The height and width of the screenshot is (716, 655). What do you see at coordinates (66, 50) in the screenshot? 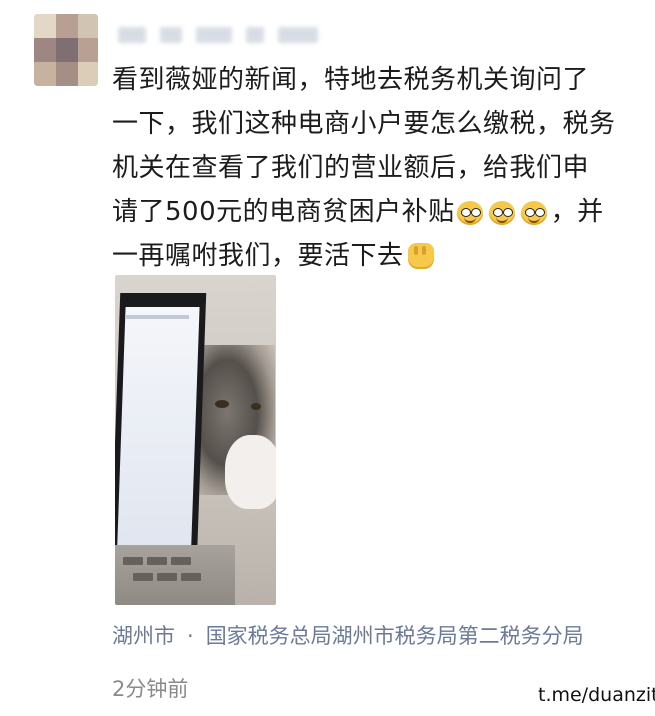
I see `author-avatar` at bounding box center [66, 50].